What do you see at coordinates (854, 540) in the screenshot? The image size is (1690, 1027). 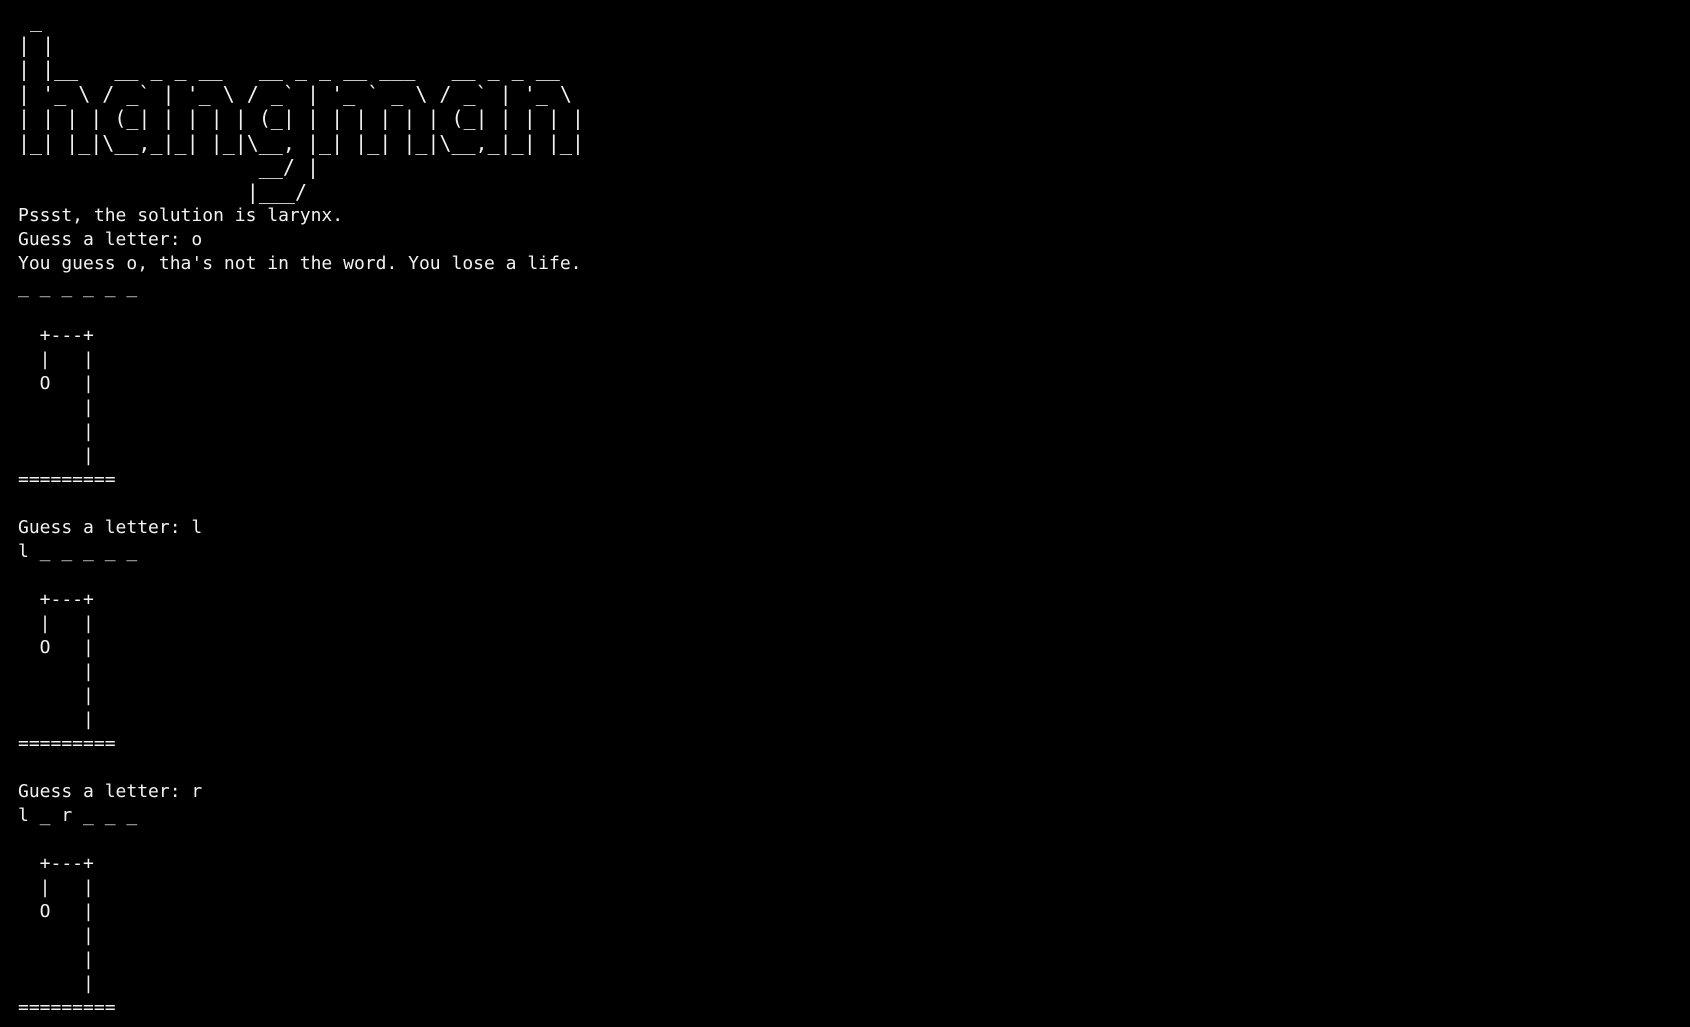 I see `round-2: Guess a letter: l l _ _ _ _ _` at bounding box center [854, 540].